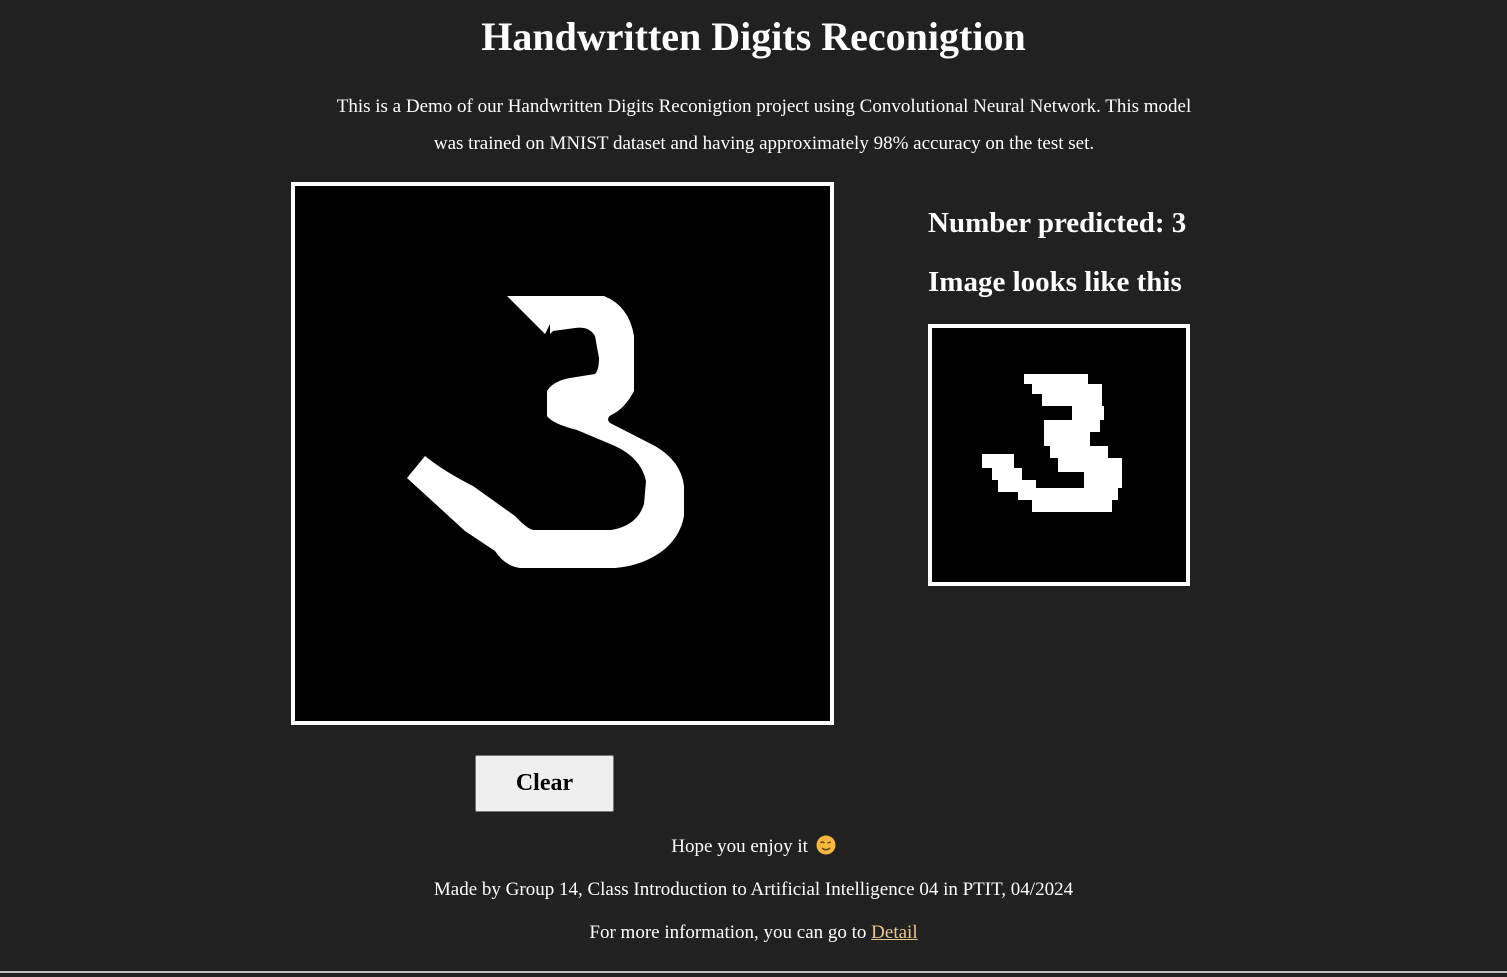  I want to click on processed-image-preview, so click(1059, 455).